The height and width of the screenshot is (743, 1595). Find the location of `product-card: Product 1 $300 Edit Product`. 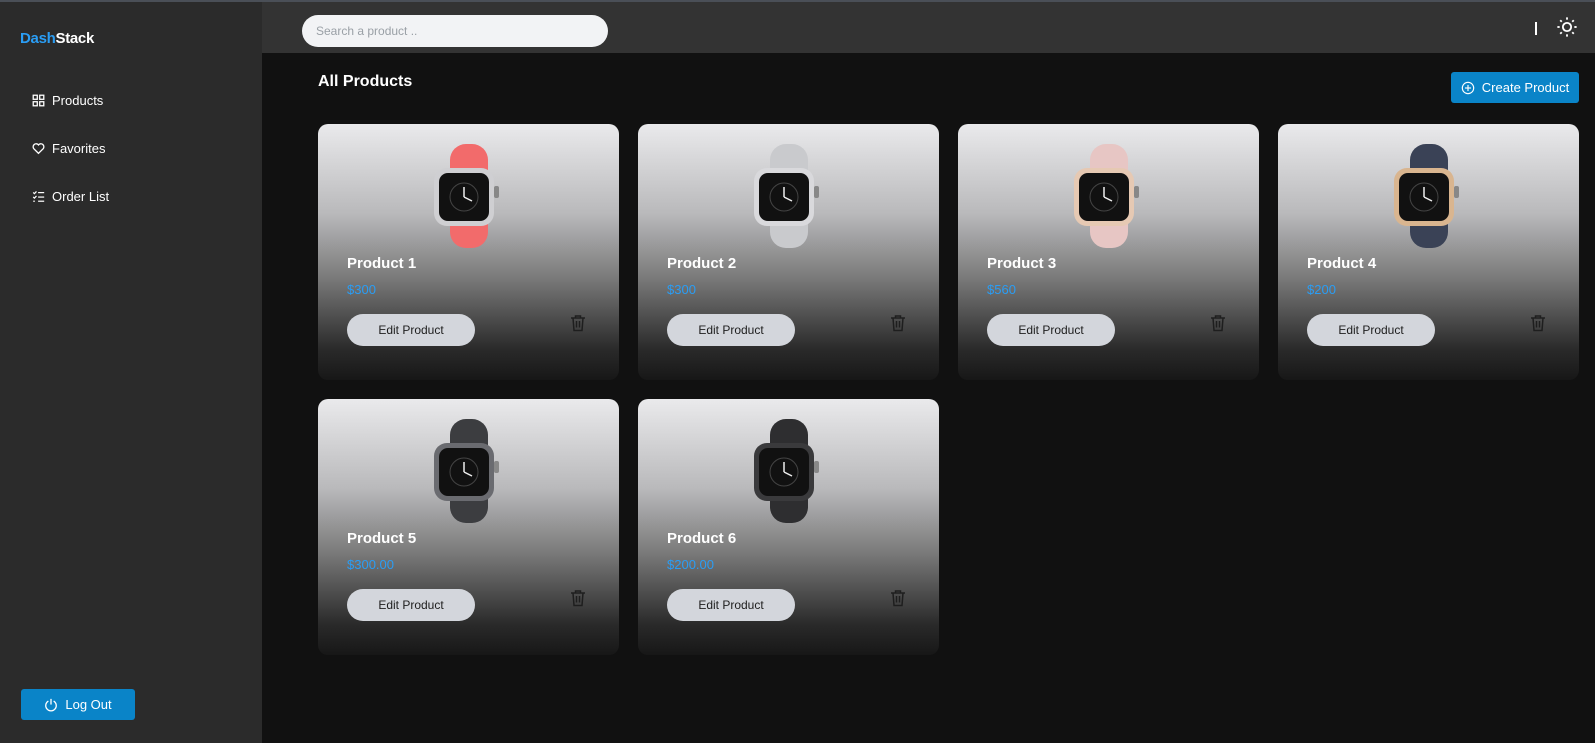

product-card: Product 1 $300 Edit Product is located at coordinates (468, 252).